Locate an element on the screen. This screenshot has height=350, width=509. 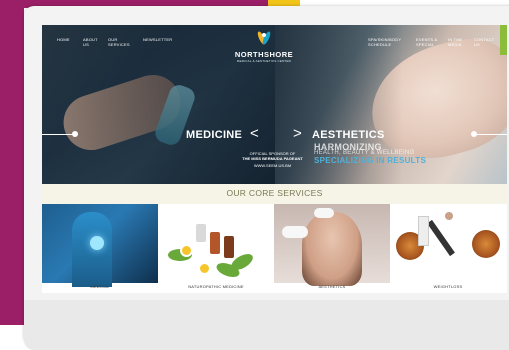
service-label: NATUROPATHIC MEDICINE is located at coordinates (216, 286).